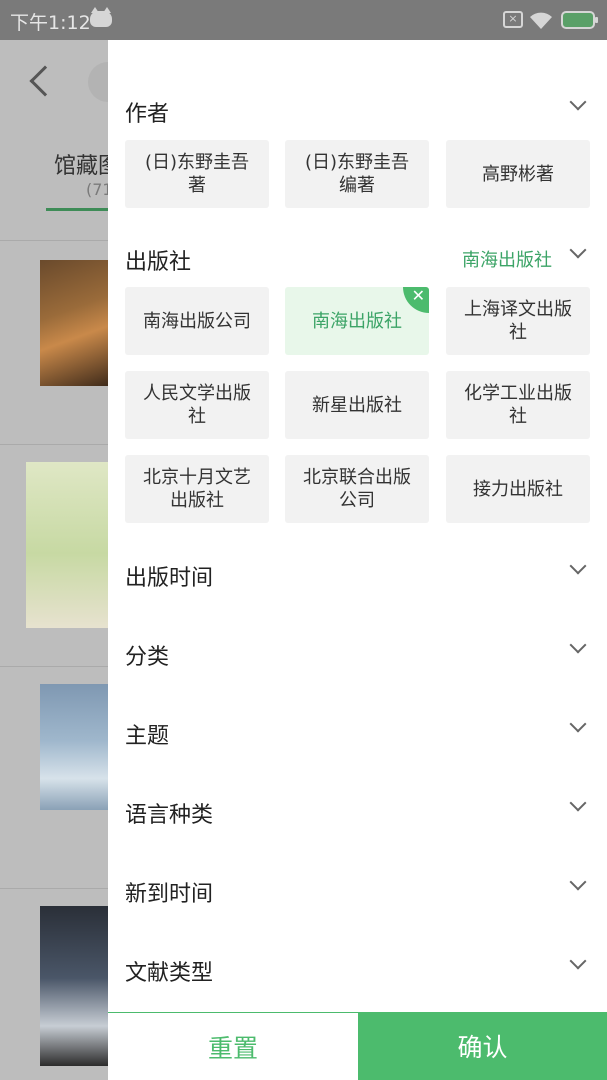  I want to click on avatar, so click(98, 82).